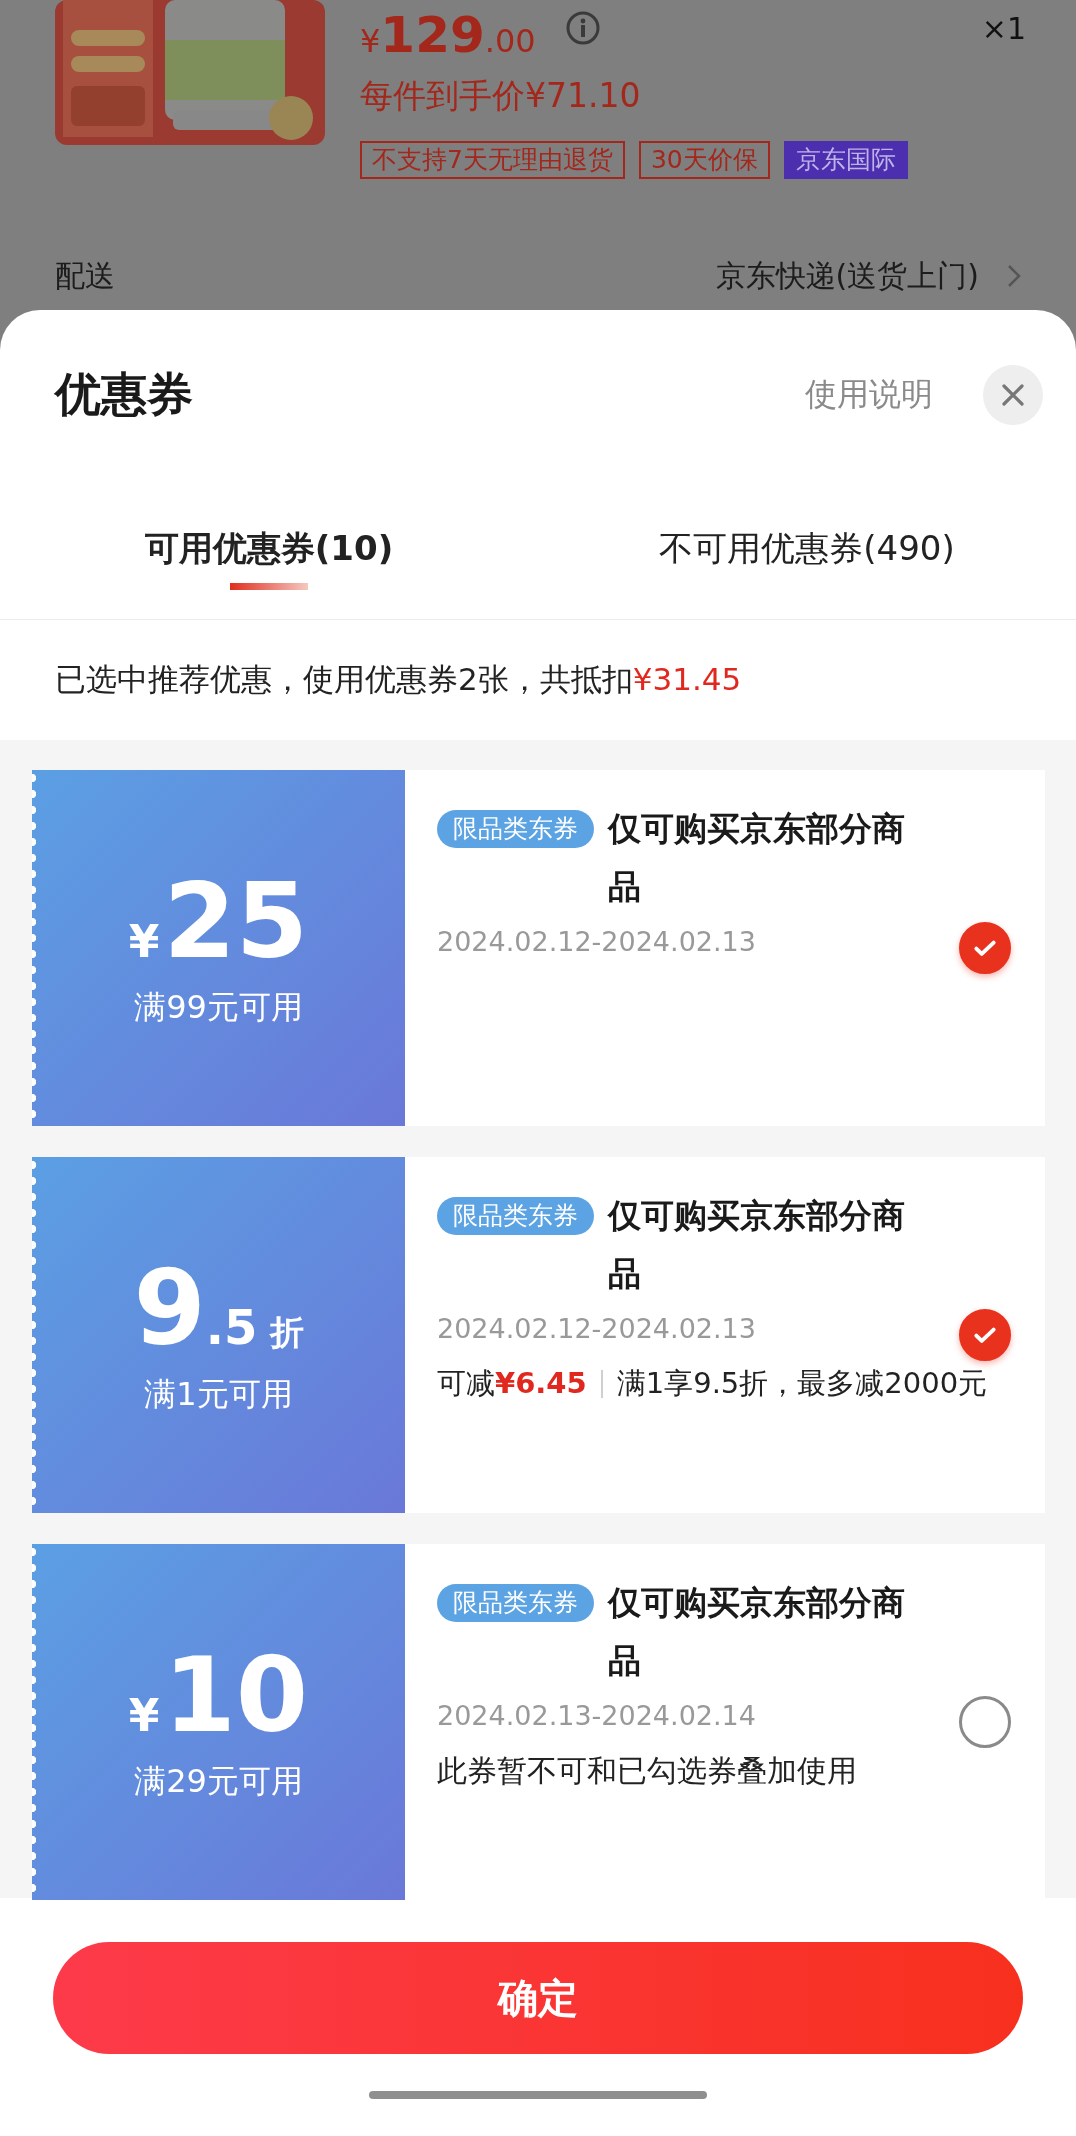 This screenshot has height=2136, width=1076. Describe the element at coordinates (597, 1715) in the screenshot. I see `coupon-dates: 2024.02.13-2024.02.14` at that location.